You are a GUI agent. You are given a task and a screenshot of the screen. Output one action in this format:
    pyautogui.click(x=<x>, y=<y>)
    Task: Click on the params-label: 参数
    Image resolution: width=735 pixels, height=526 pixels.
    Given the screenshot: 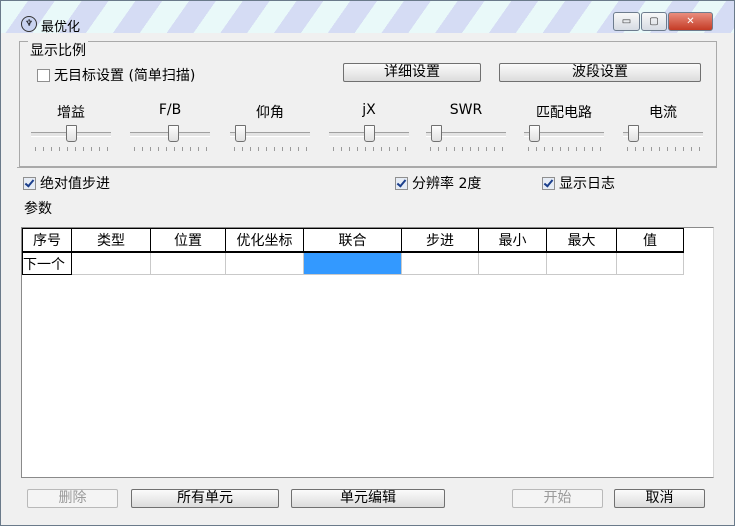 What is the action you would take?
    pyautogui.click(x=38, y=209)
    